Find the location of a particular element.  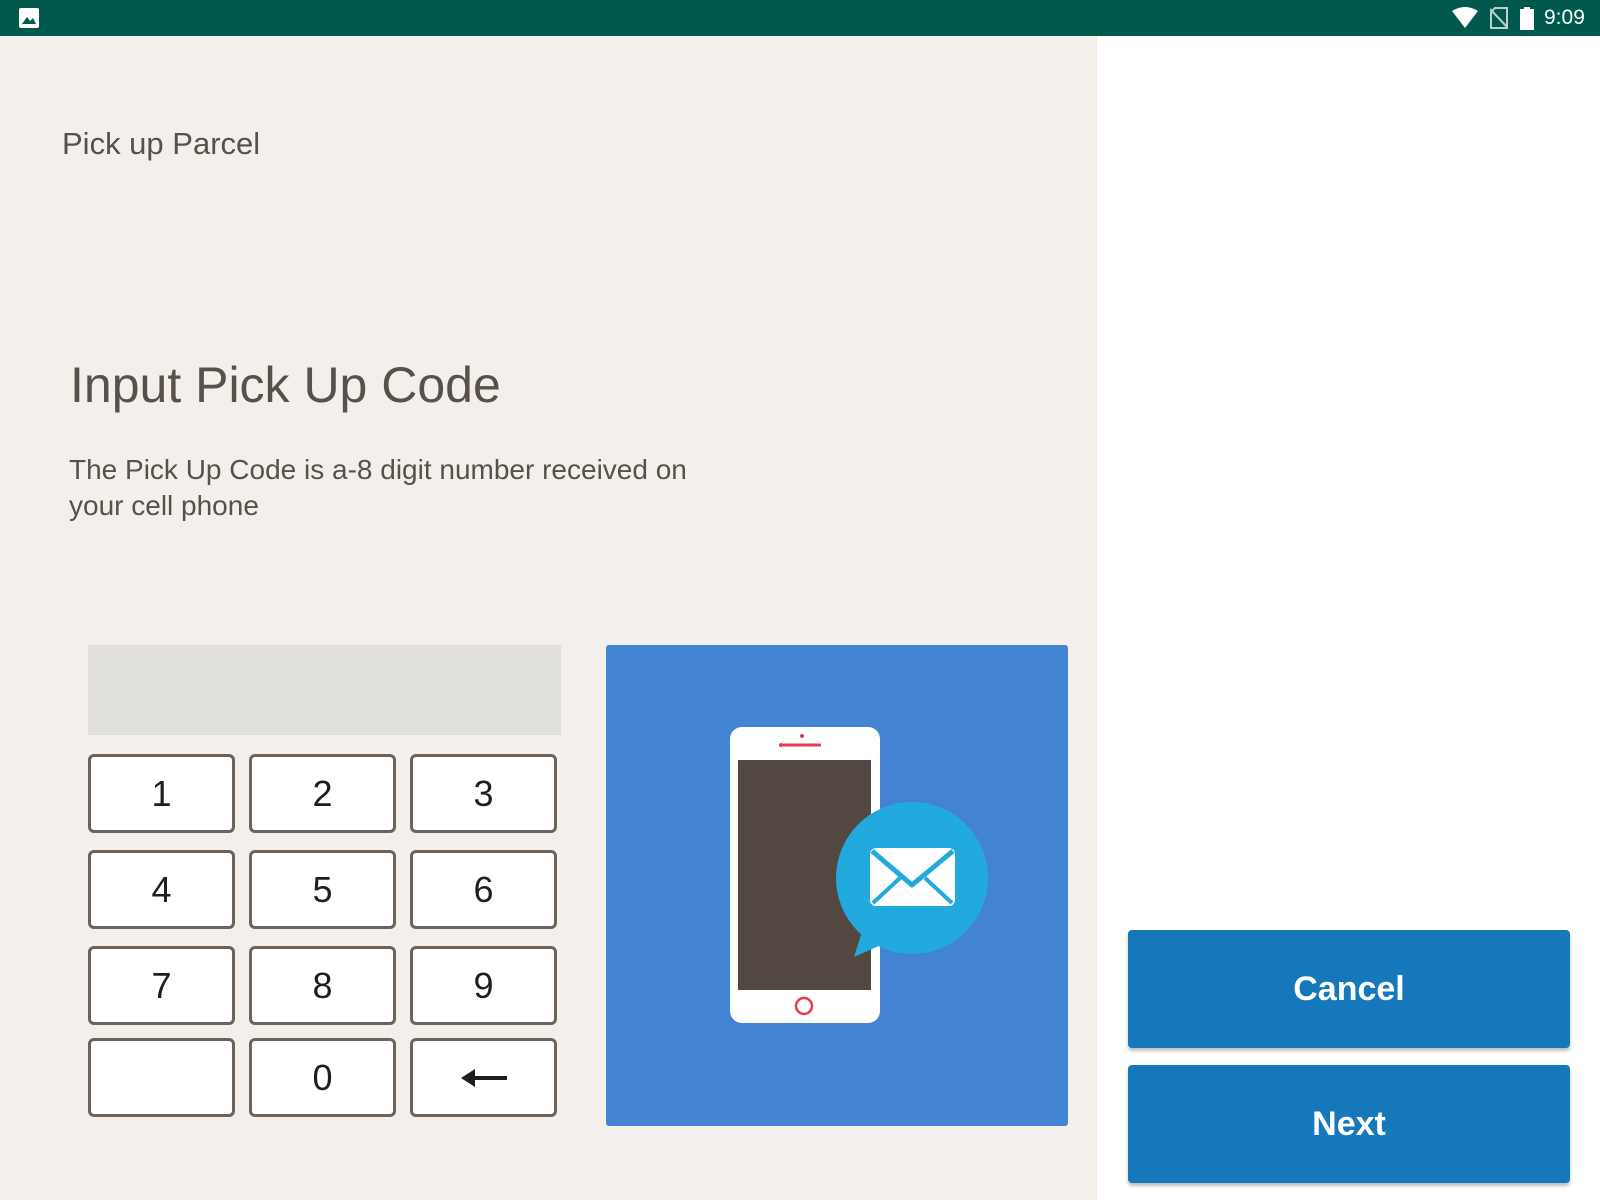

key-3: 3 is located at coordinates (483, 793).